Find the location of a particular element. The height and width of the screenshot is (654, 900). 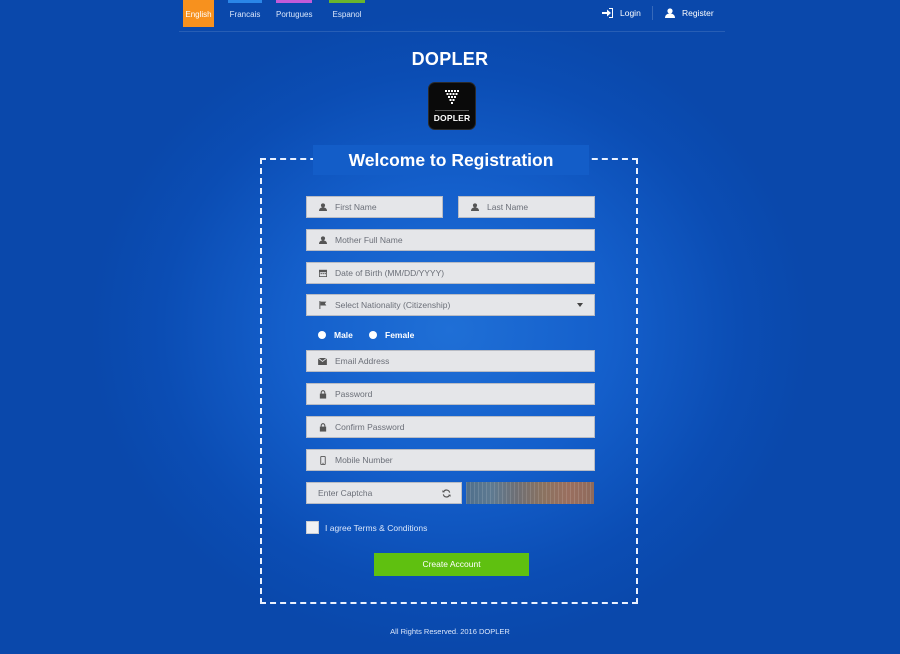

lang-francais-bar is located at coordinates (245, 1).